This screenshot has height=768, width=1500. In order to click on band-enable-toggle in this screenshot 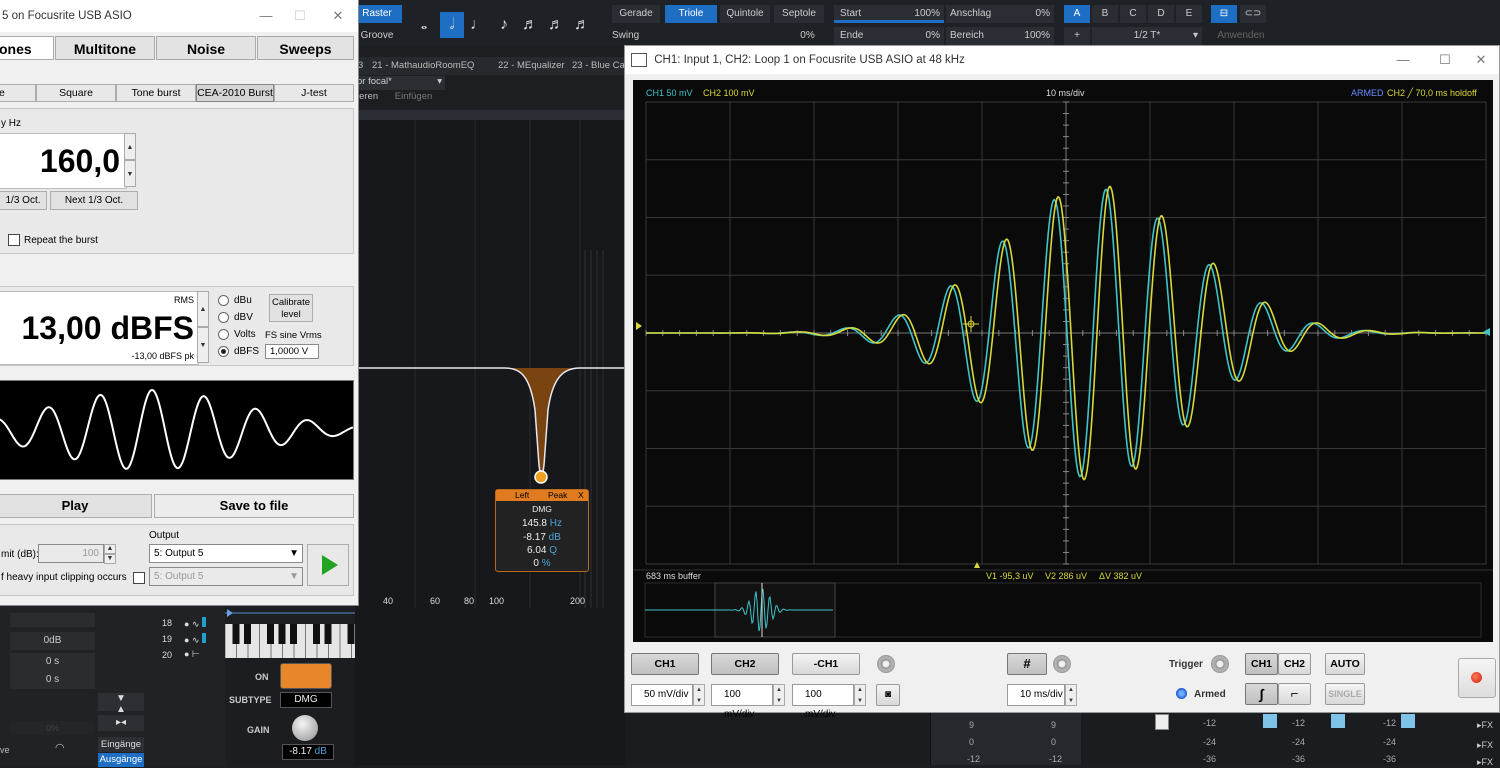, I will do `click(306, 676)`.